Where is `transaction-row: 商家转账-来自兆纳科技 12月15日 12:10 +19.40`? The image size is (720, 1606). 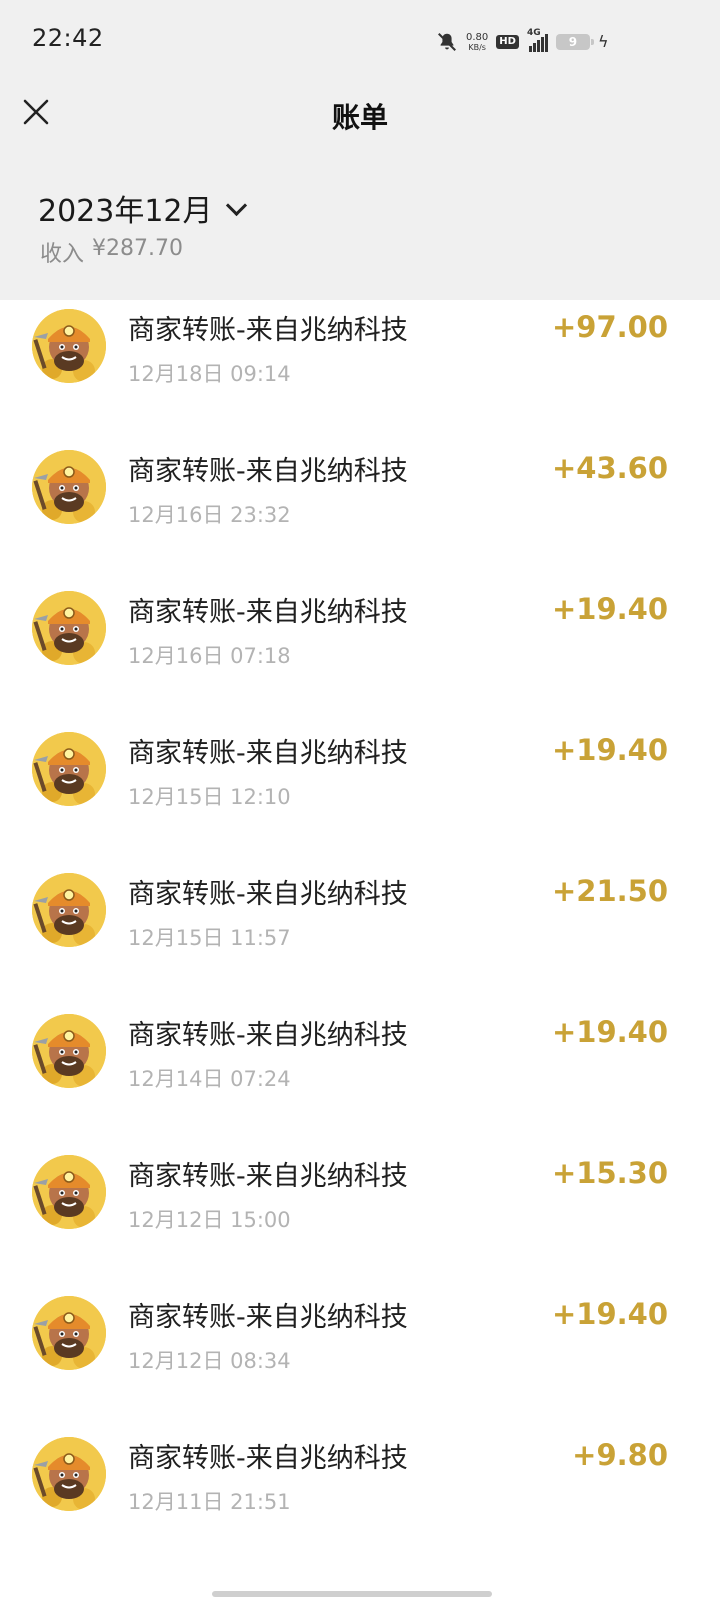
transaction-row: 商家转账-来自兆纳科技 12月15日 12:10 +19.40 is located at coordinates (360, 793).